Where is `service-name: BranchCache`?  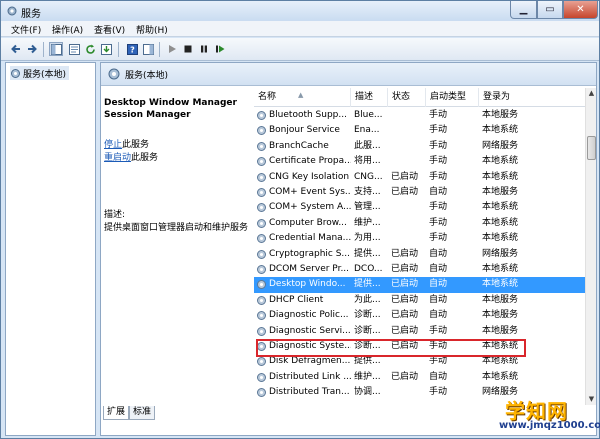 service-name: BranchCache is located at coordinates (299, 145).